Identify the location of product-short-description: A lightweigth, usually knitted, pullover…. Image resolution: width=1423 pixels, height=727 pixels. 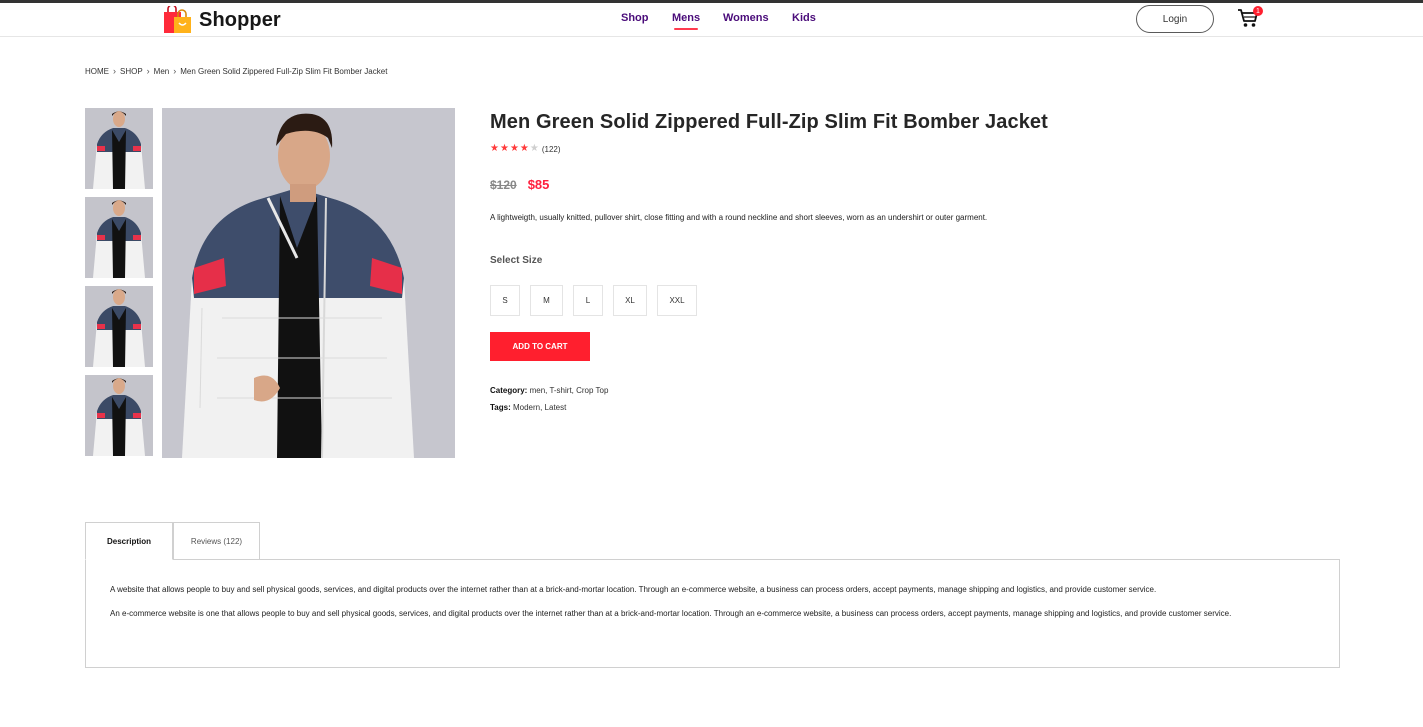
(739, 217).